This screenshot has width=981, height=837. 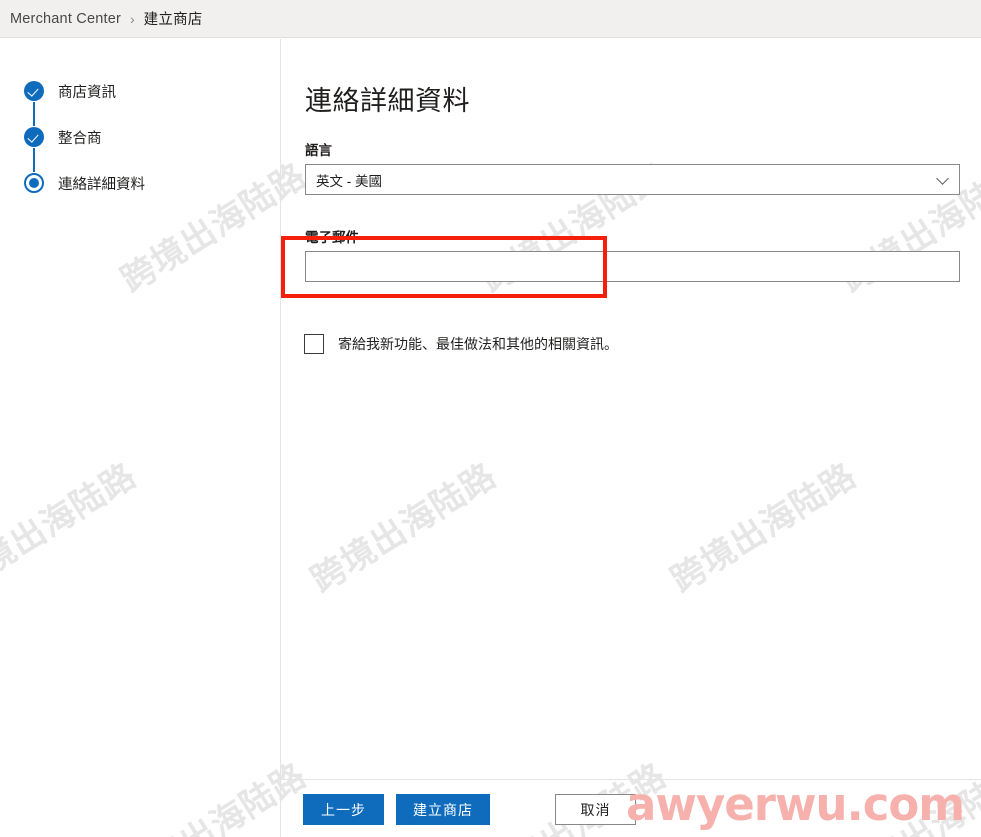 What do you see at coordinates (87, 92) in the screenshot?
I see `sidebar-item-label: 商店資訊` at bounding box center [87, 92].